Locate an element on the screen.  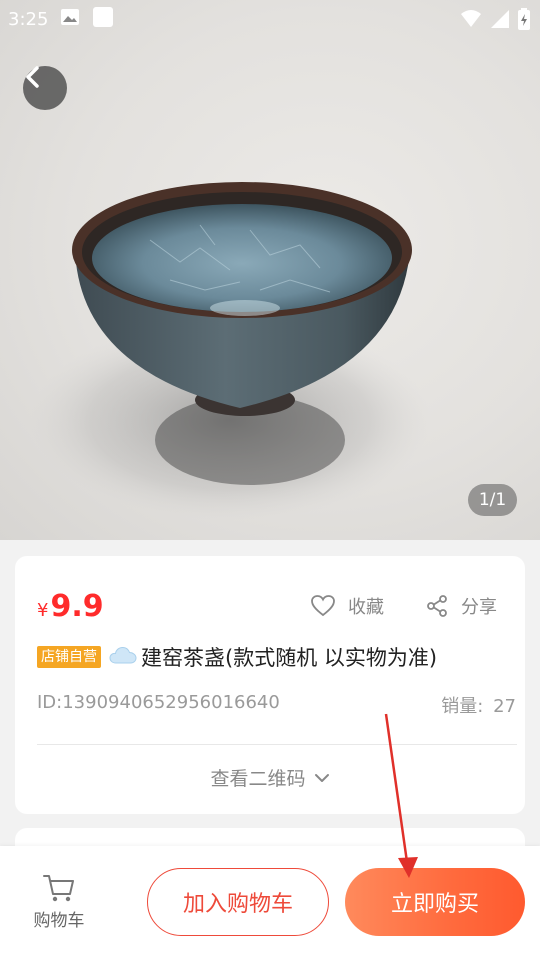
view-qr-code-button: 查看二维码 is located at coordinates (270, 777).